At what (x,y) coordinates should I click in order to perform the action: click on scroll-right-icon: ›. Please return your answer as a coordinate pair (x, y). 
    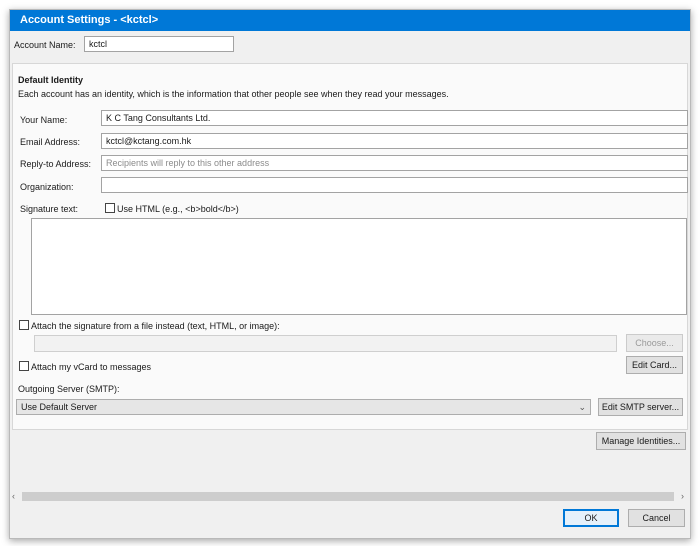
    Looking at the image, I should click on (682, 496).